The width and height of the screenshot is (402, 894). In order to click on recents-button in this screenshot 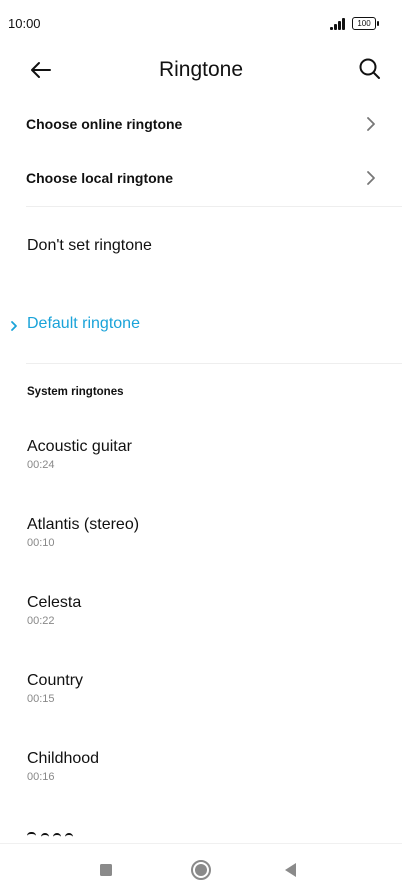, I will do `click(106, 870)`.